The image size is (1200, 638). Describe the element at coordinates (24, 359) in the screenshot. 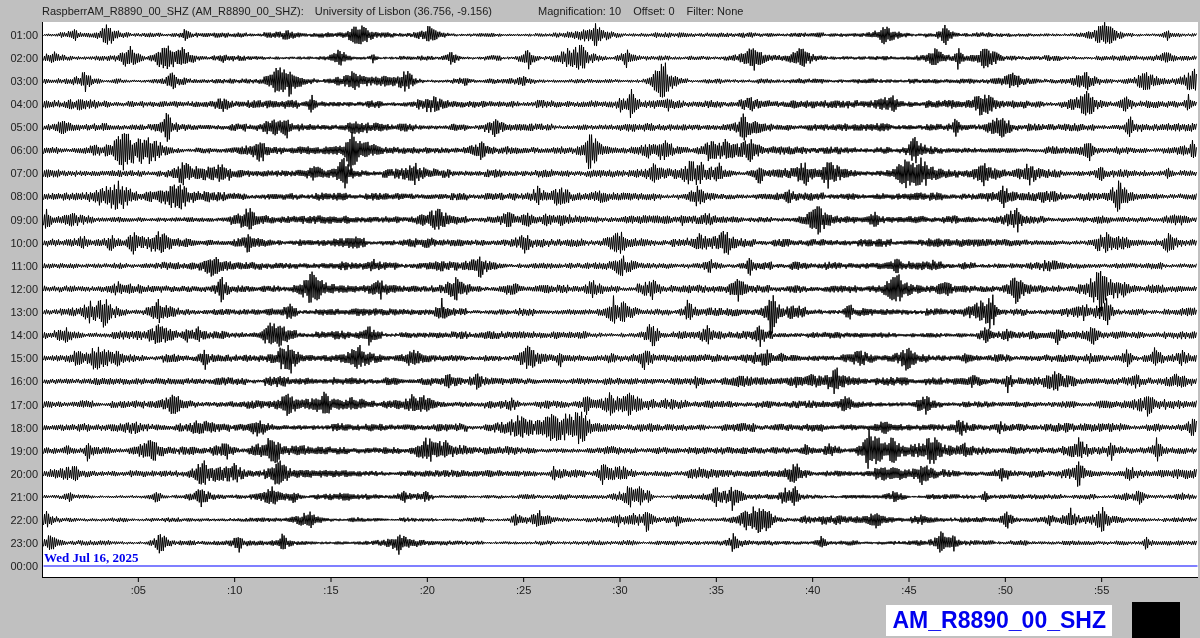

I see `hour-label: 15:00` at that location.